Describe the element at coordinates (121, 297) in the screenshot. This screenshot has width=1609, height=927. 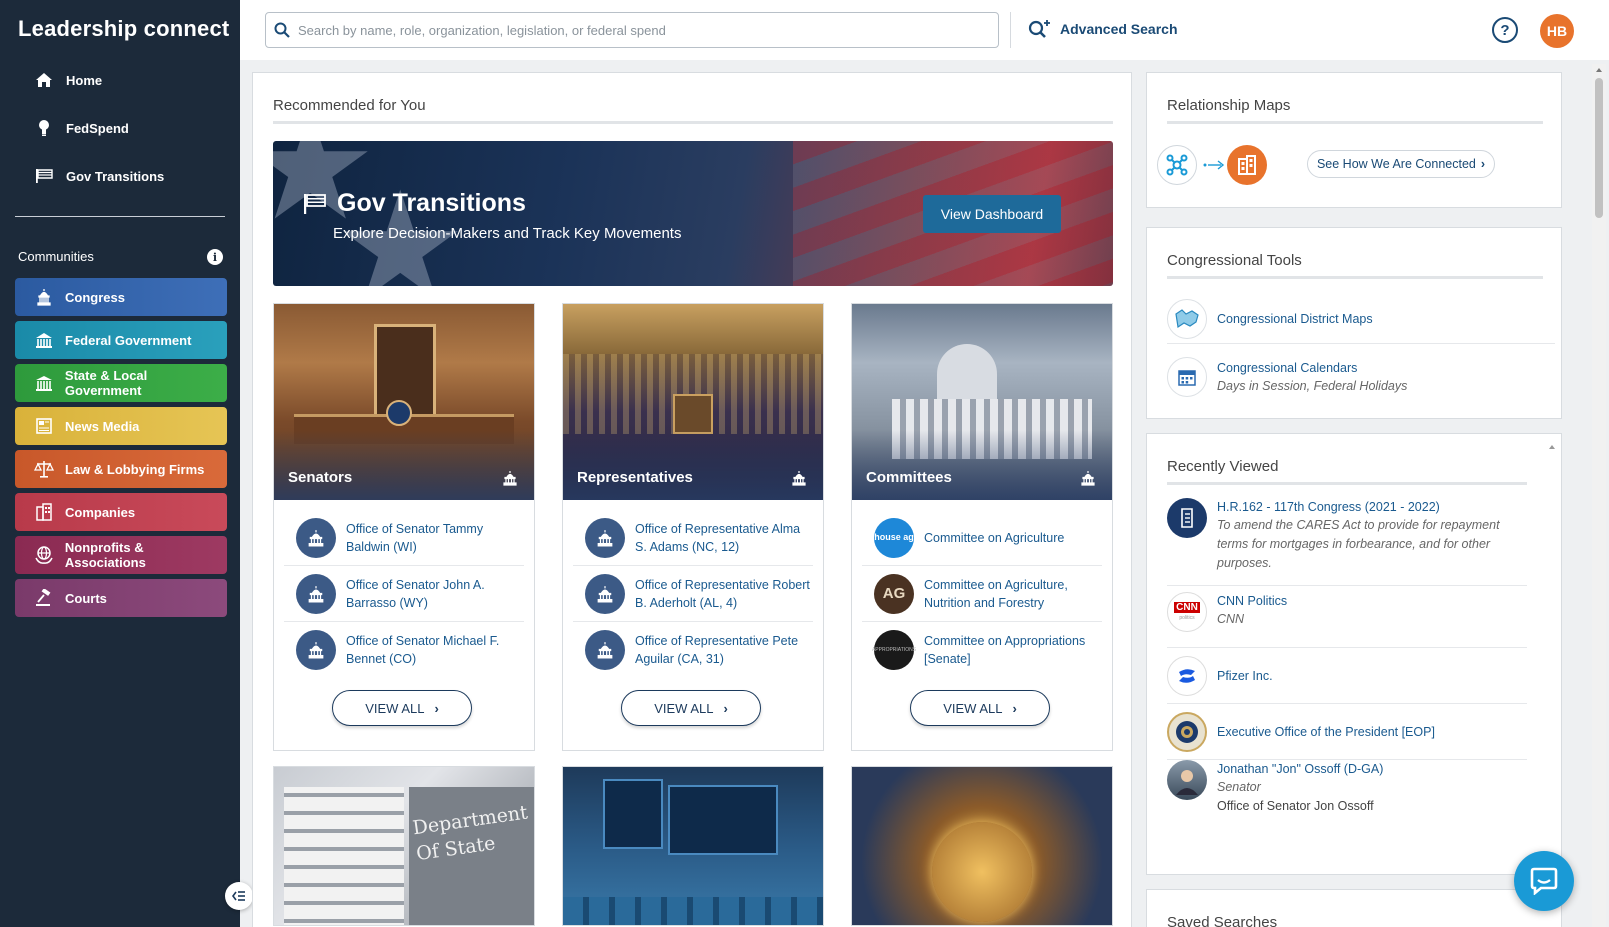
I see `community-congress: Congress` at that location.